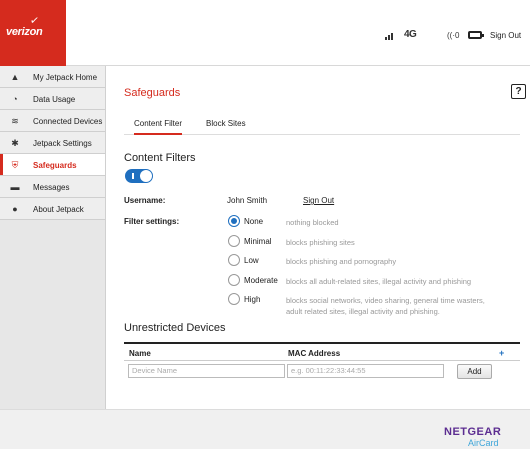 The image size is (530, 449). I want to click on sidebar-item-safeguards: ⛨ Safeguards, so click(52, 165).